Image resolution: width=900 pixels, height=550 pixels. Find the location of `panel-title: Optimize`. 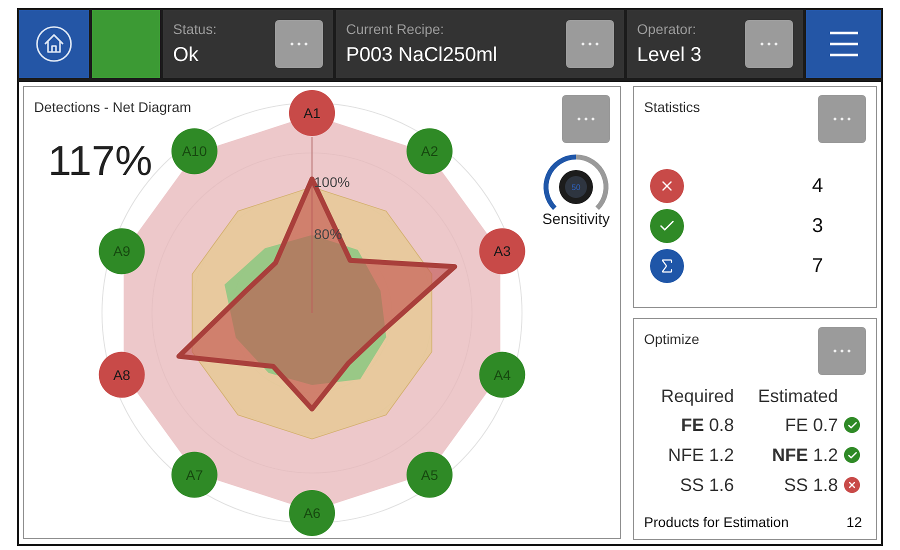

panel-title: Optimize is located at coordinates (672, 339).